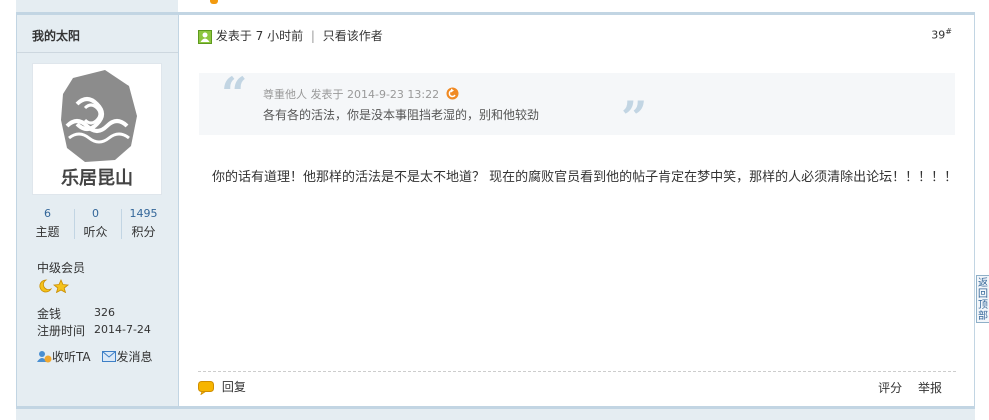 Image resolution: width=989 pixels, height=420 pixels. What do you see at coordinates (143, 213) in the screenshot?
I see `stat-points-value: 1495` at bounding box center [143, 213].